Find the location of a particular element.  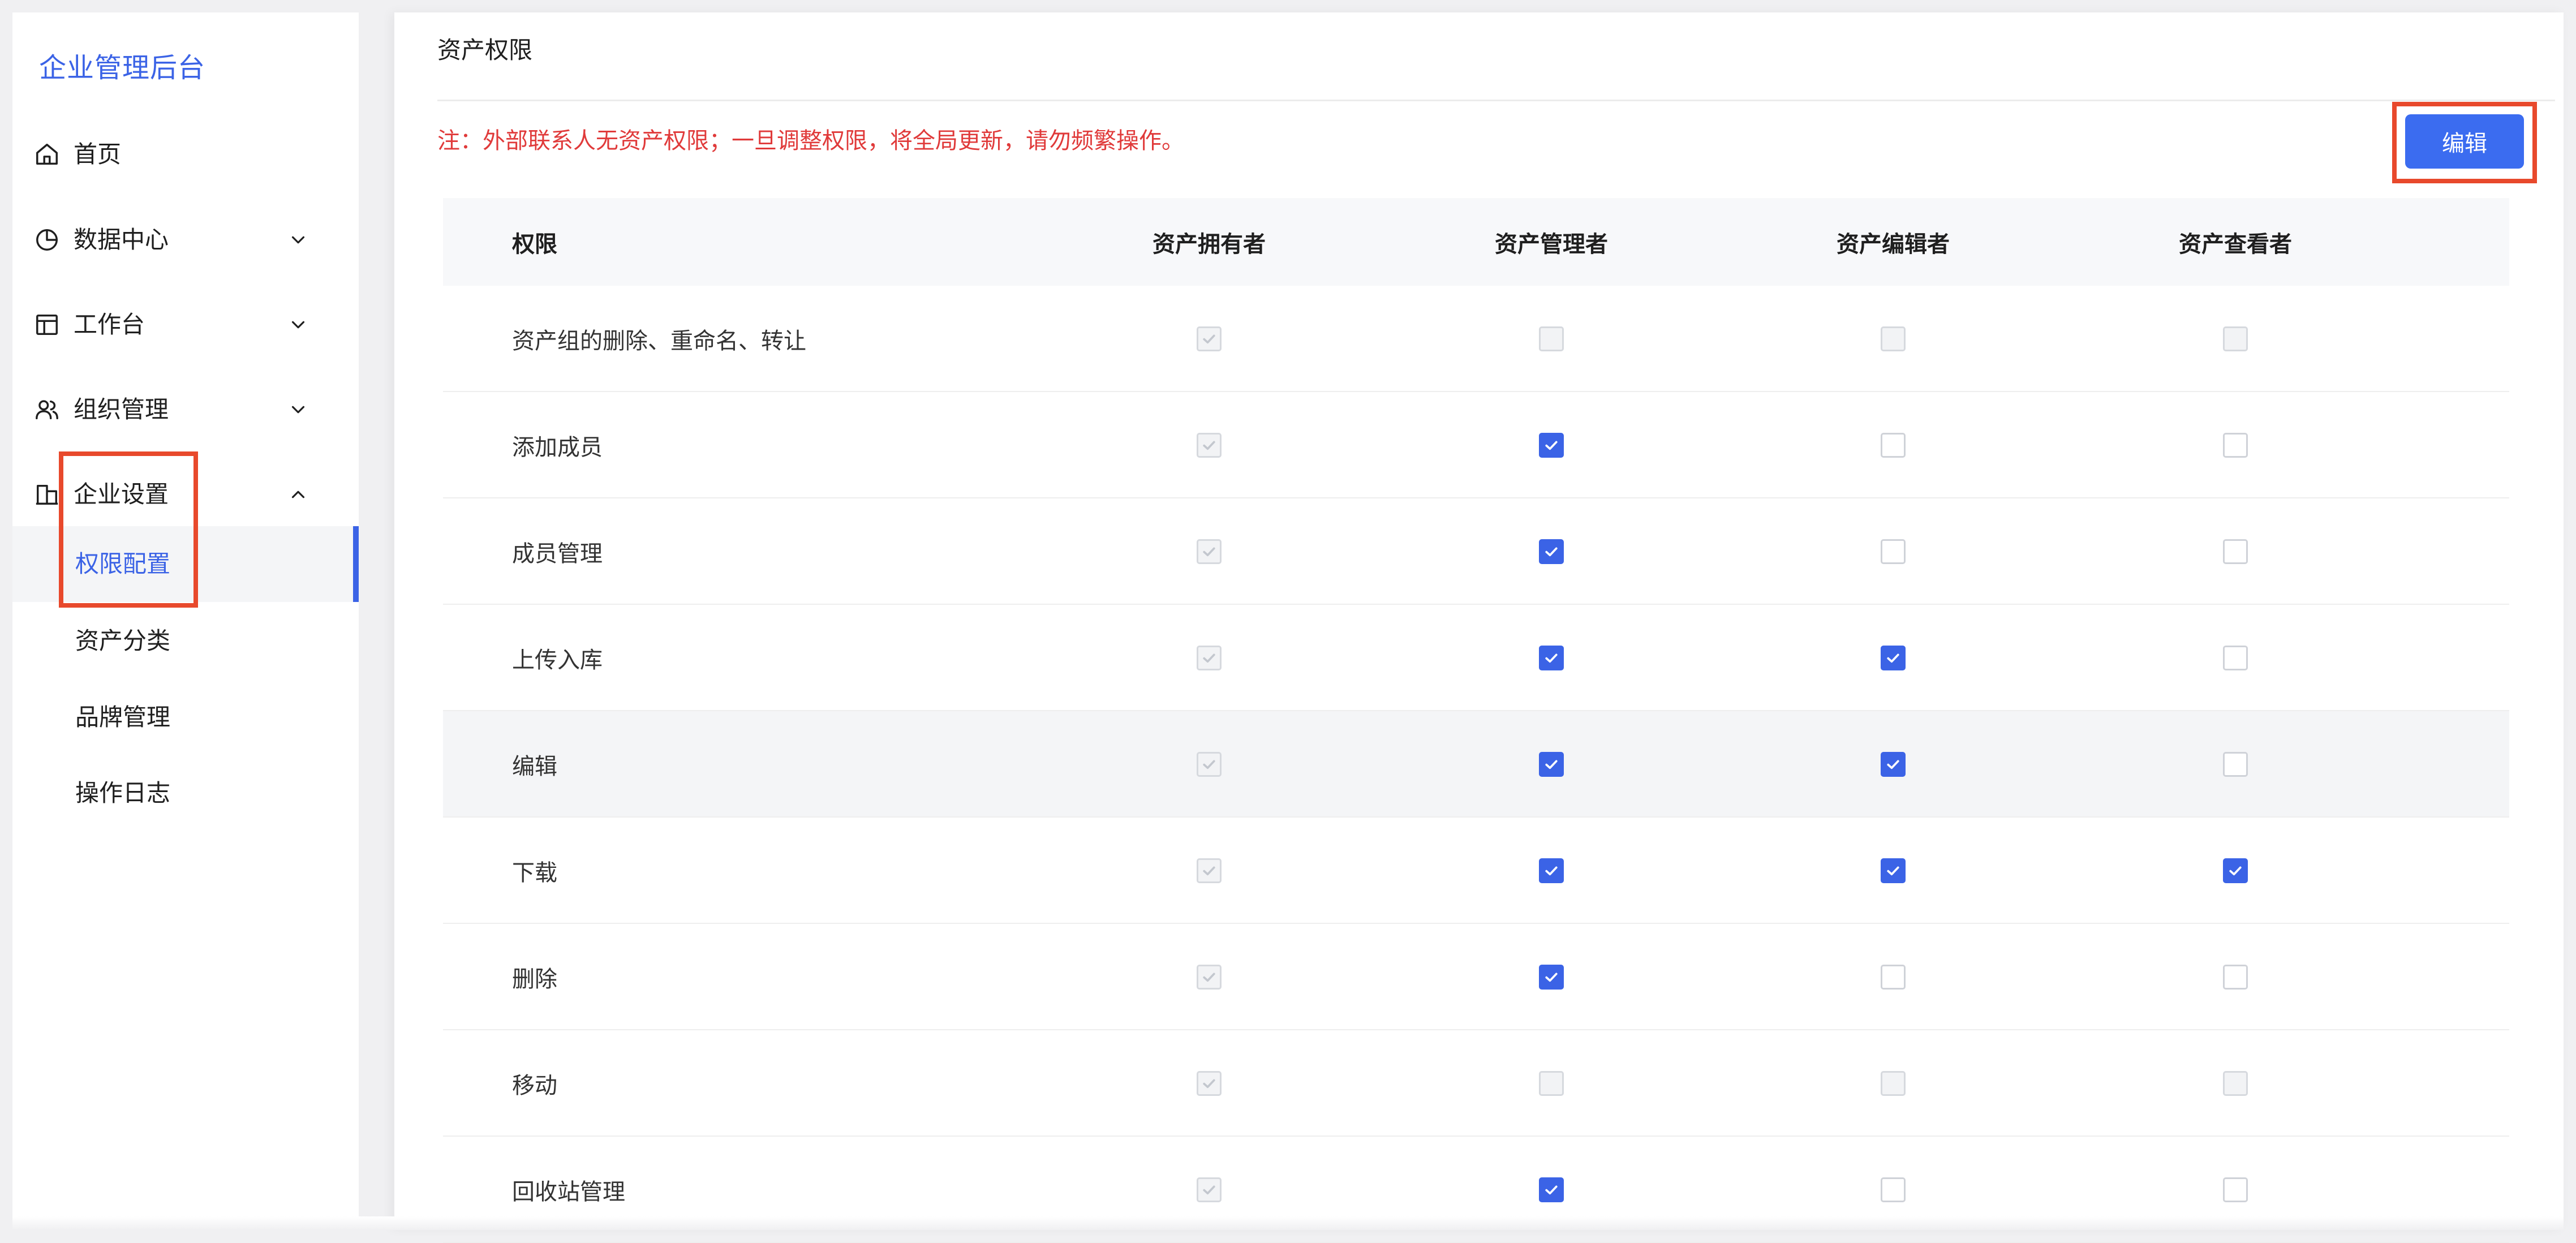

home-icon is located at coordinates (47, 154).